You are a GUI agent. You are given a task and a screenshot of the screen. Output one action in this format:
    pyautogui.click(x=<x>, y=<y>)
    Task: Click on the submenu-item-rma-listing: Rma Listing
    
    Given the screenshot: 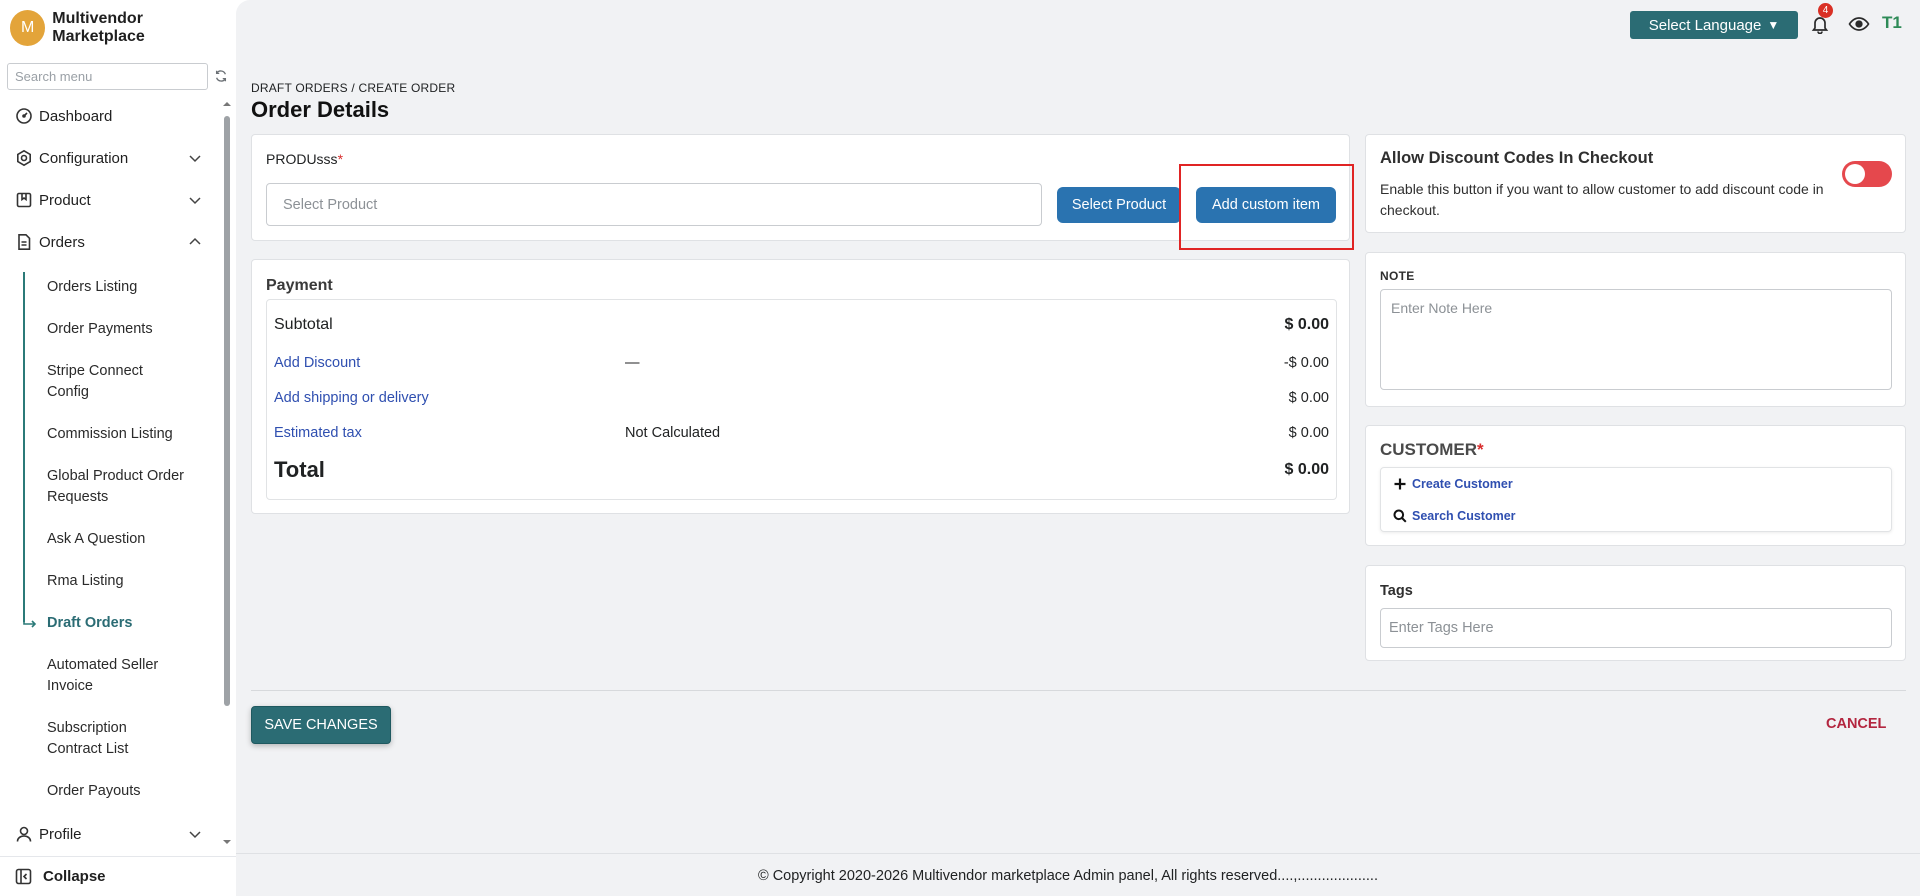 What is the action you would take?
    pyautogui.click(x=132, y=581)
    